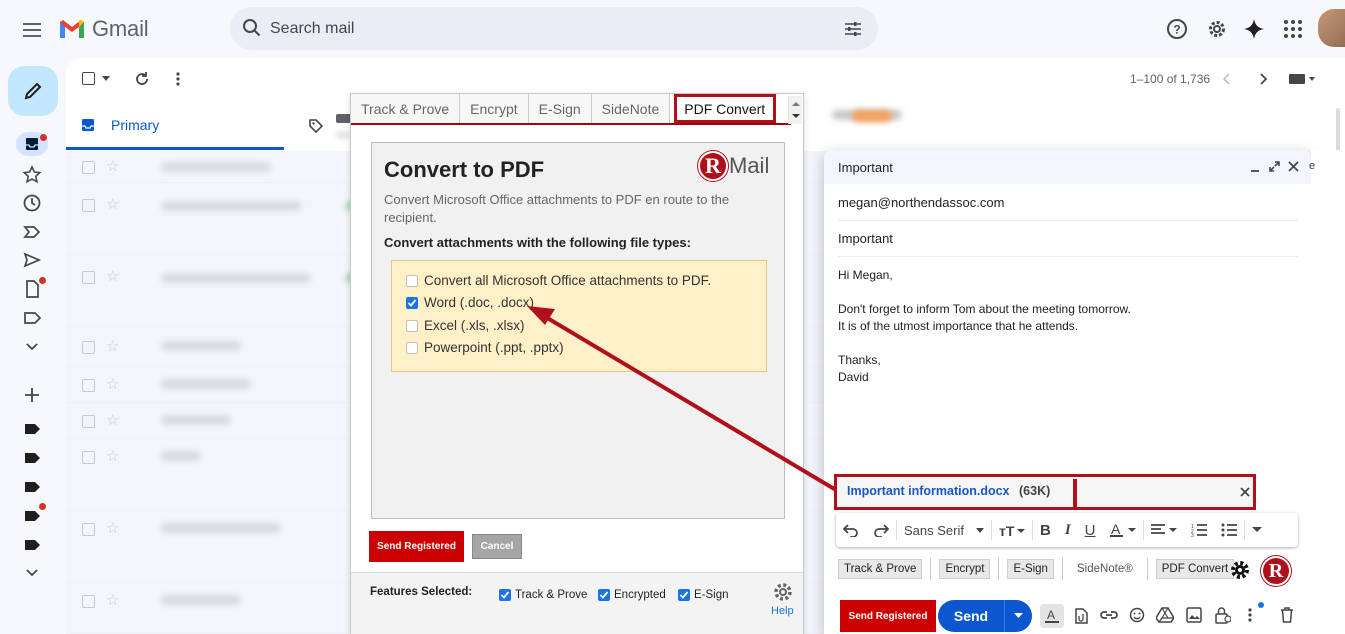 This screenshot has width=1345, height=634. What do you see at coordinates (175, 126) in the screenshot?
I see `tab-primary: Primary` at bounding box center [175, 126].